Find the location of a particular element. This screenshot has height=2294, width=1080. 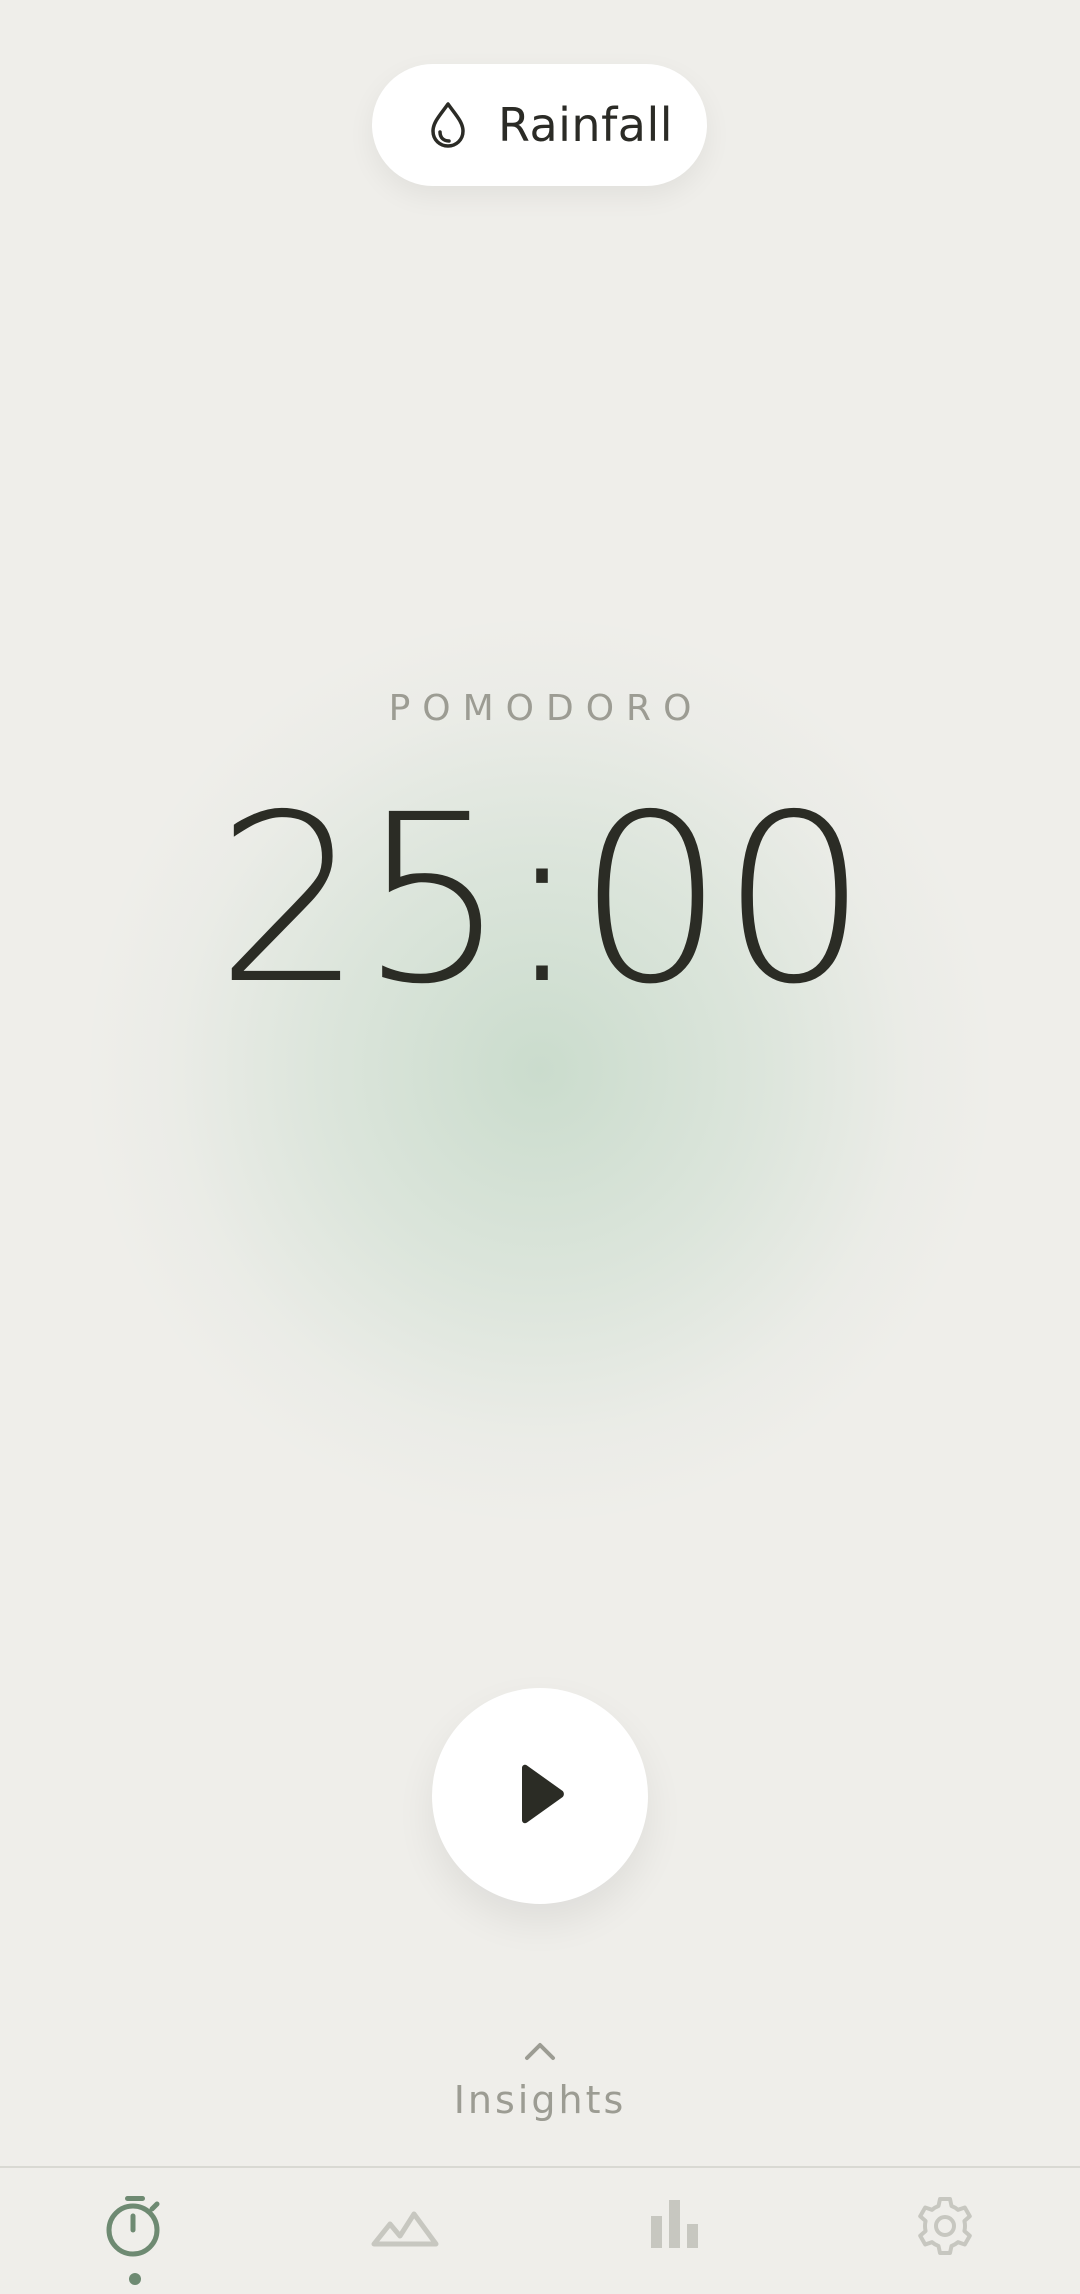

active-indicator-dot is located at coordinates (135, 2279).